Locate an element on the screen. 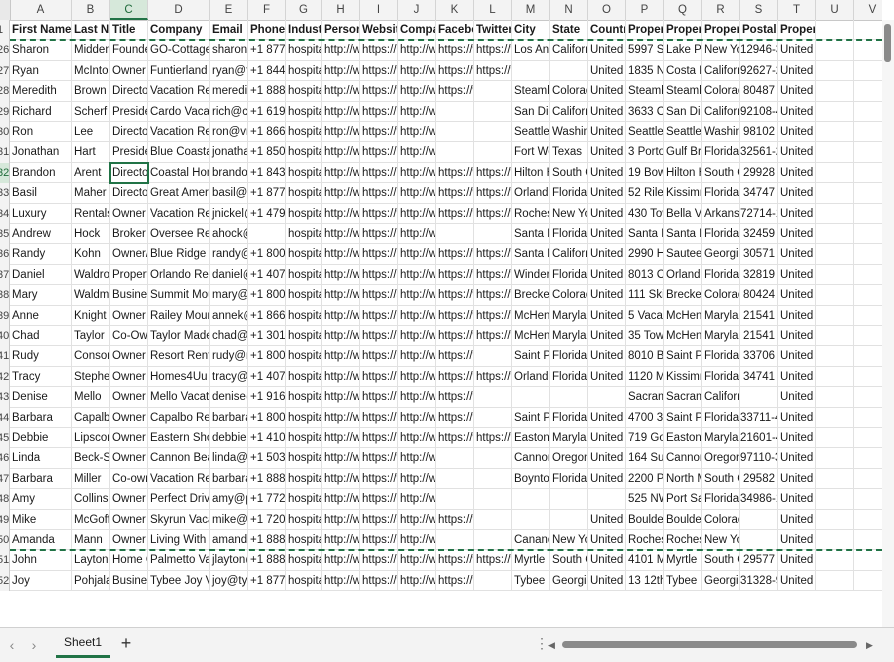  cell: Oregon is located at coordinates (569, 458).